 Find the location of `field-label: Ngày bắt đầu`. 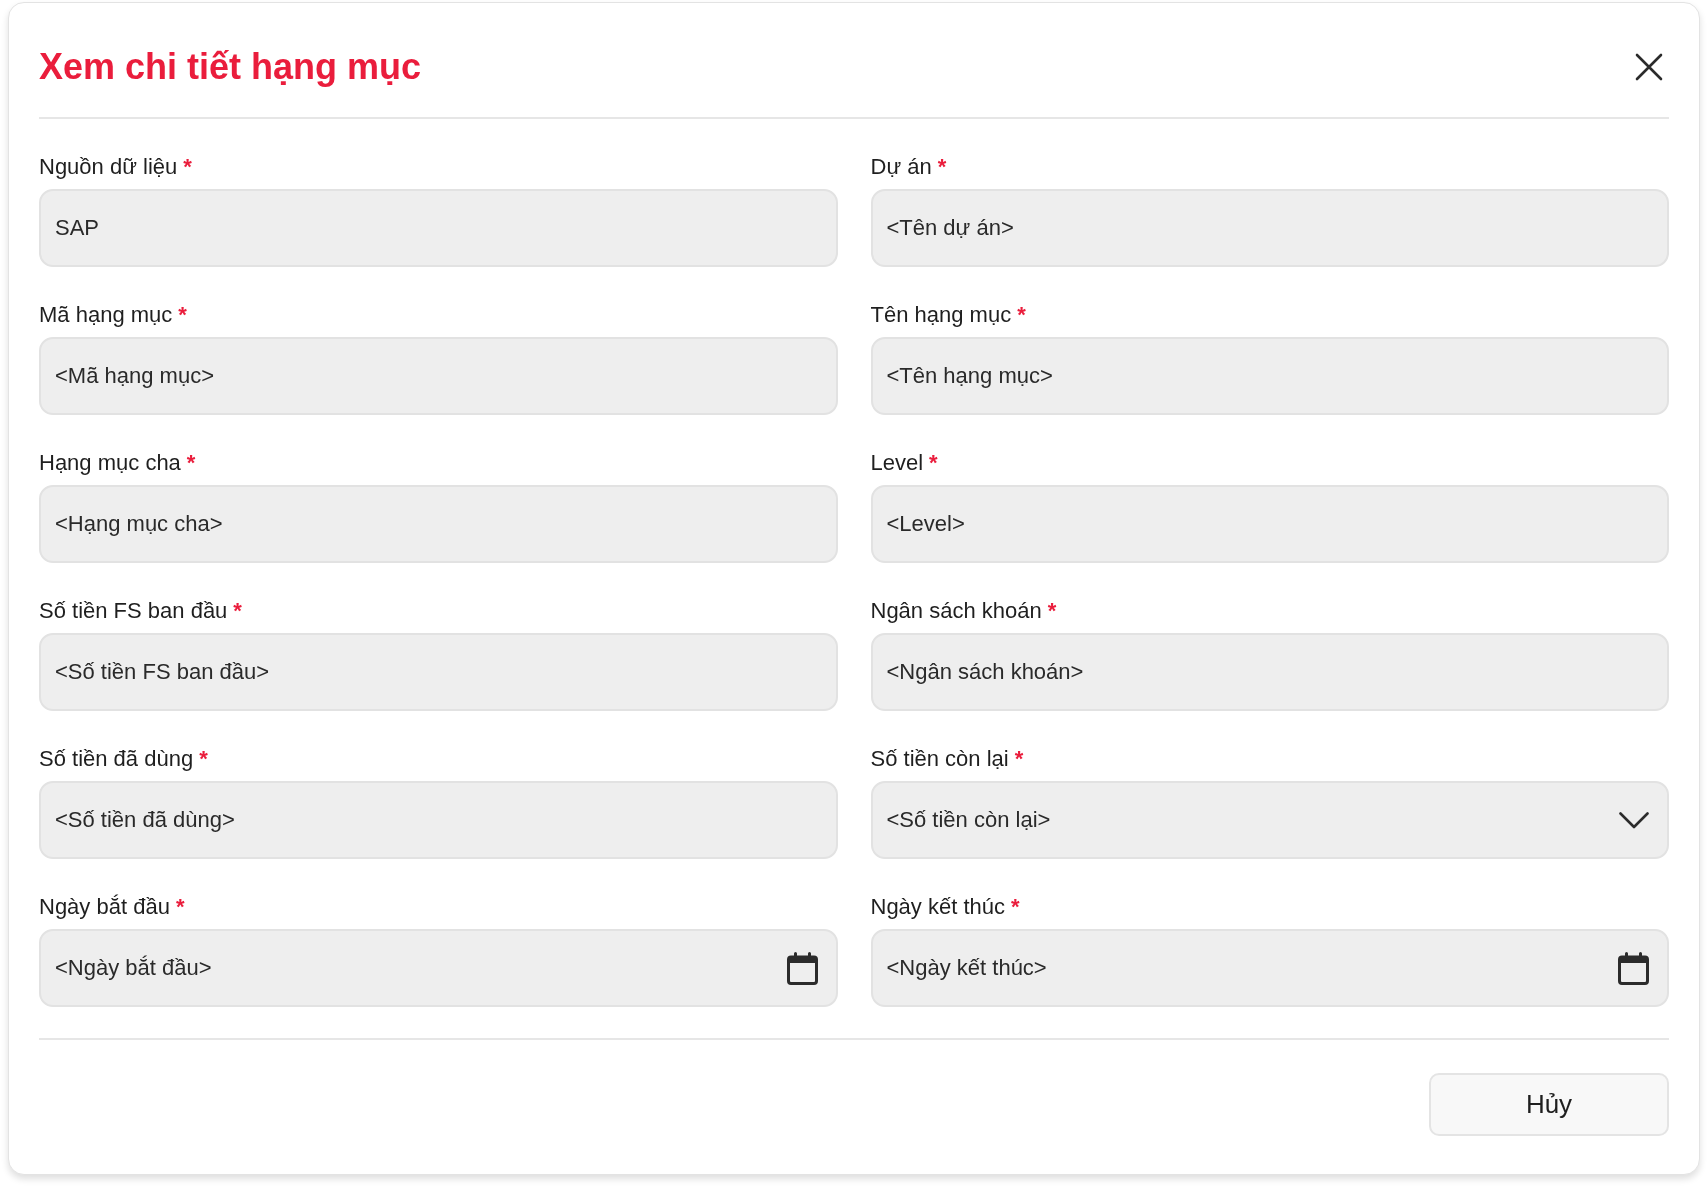

field-label: Ngày bắt đầu is located at coordinates (104, 907).